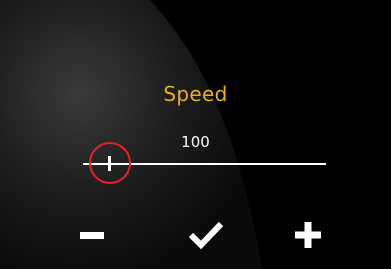  I want to click on minus-icon, so click(92, 235).